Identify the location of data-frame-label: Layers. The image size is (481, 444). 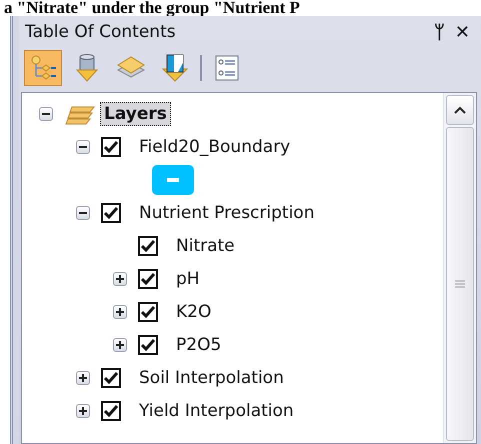
(135, 114).